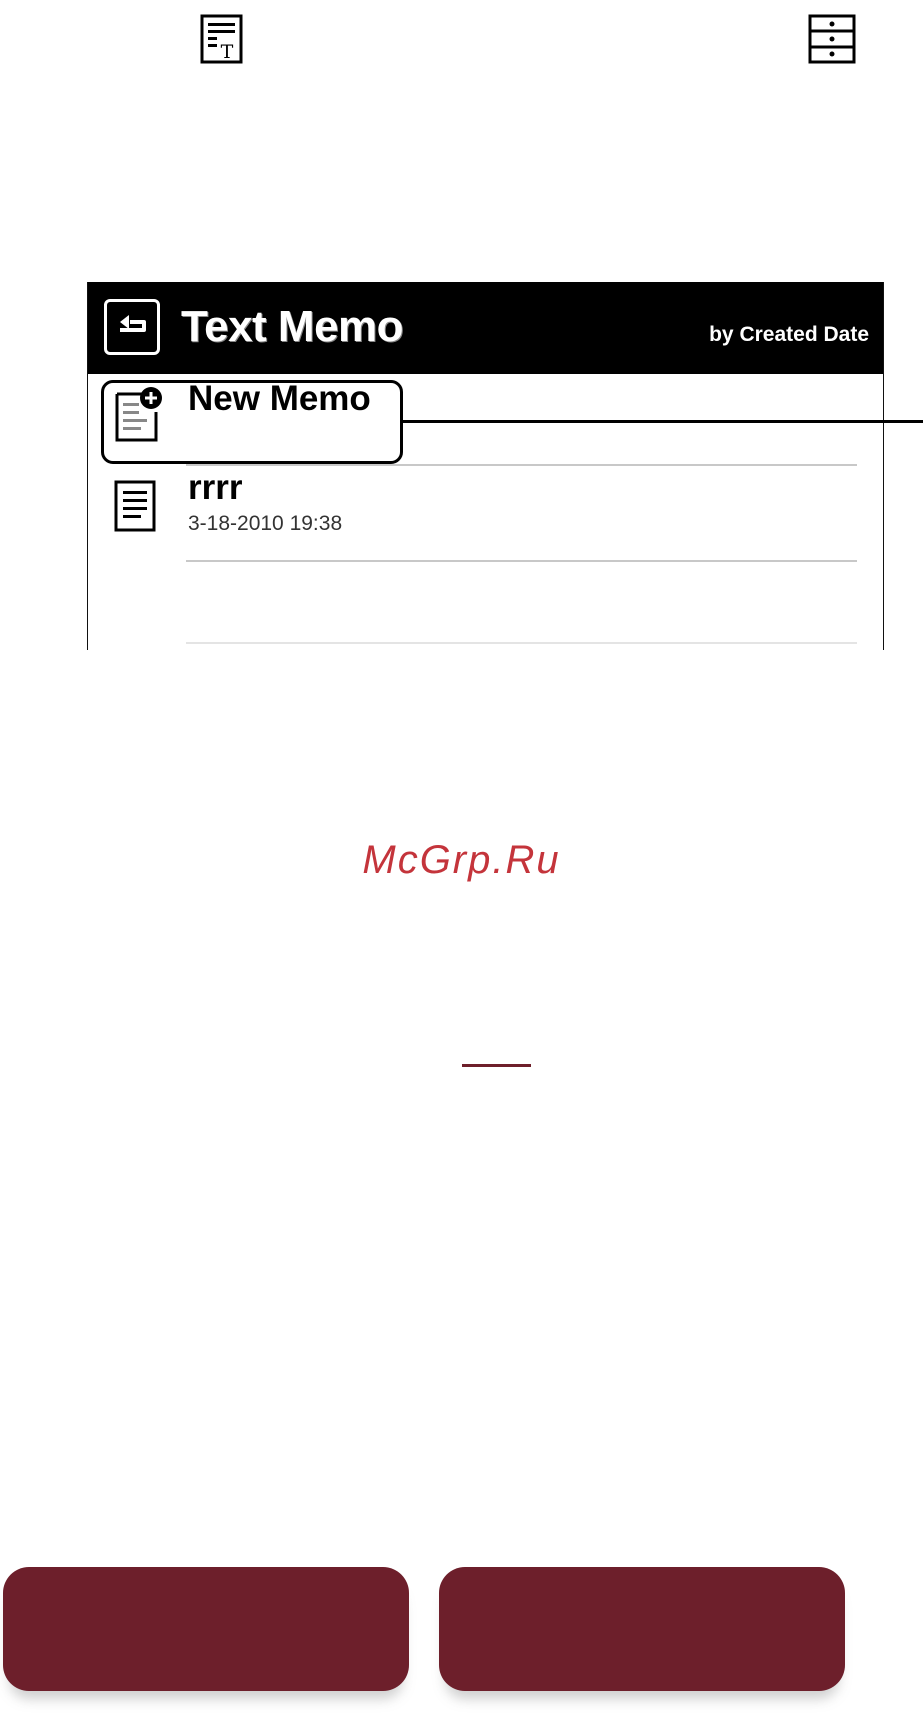 This screenshot has height=1724, width=923. I want to click on page-rule, so click(496, 1065).